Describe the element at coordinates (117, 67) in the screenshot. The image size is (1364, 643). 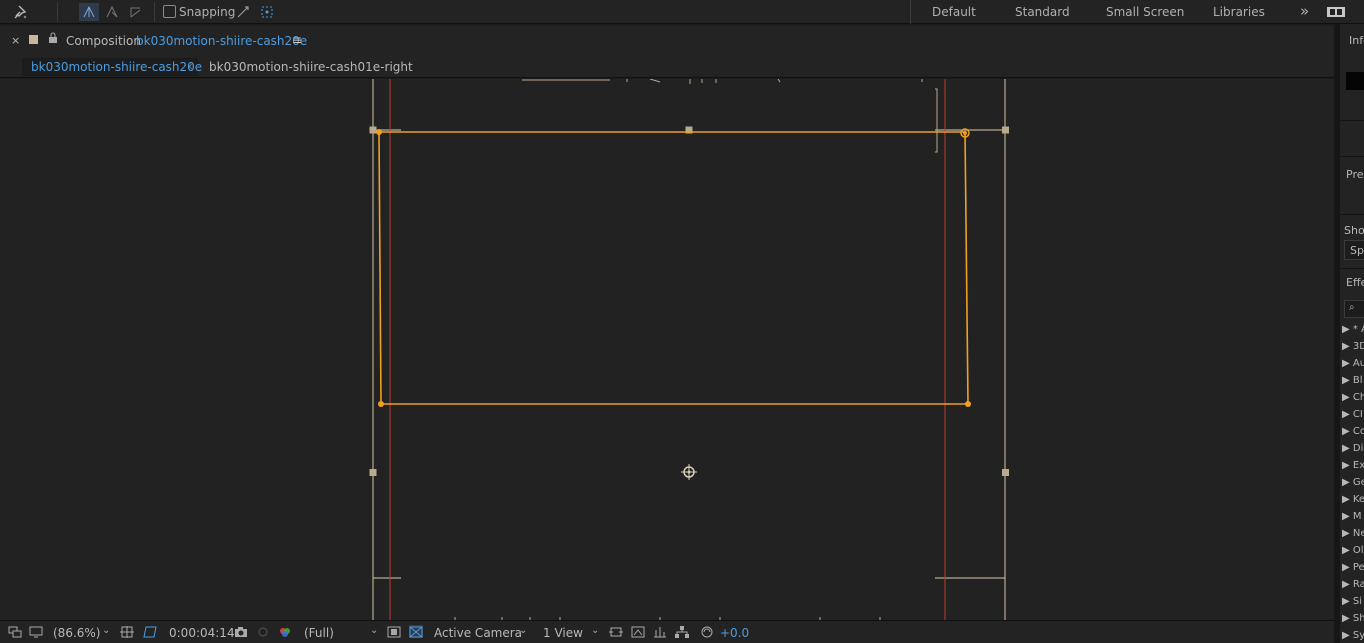
I see `flow-crumb-active-label: bk030motion-shiire-cash20e` at that location.